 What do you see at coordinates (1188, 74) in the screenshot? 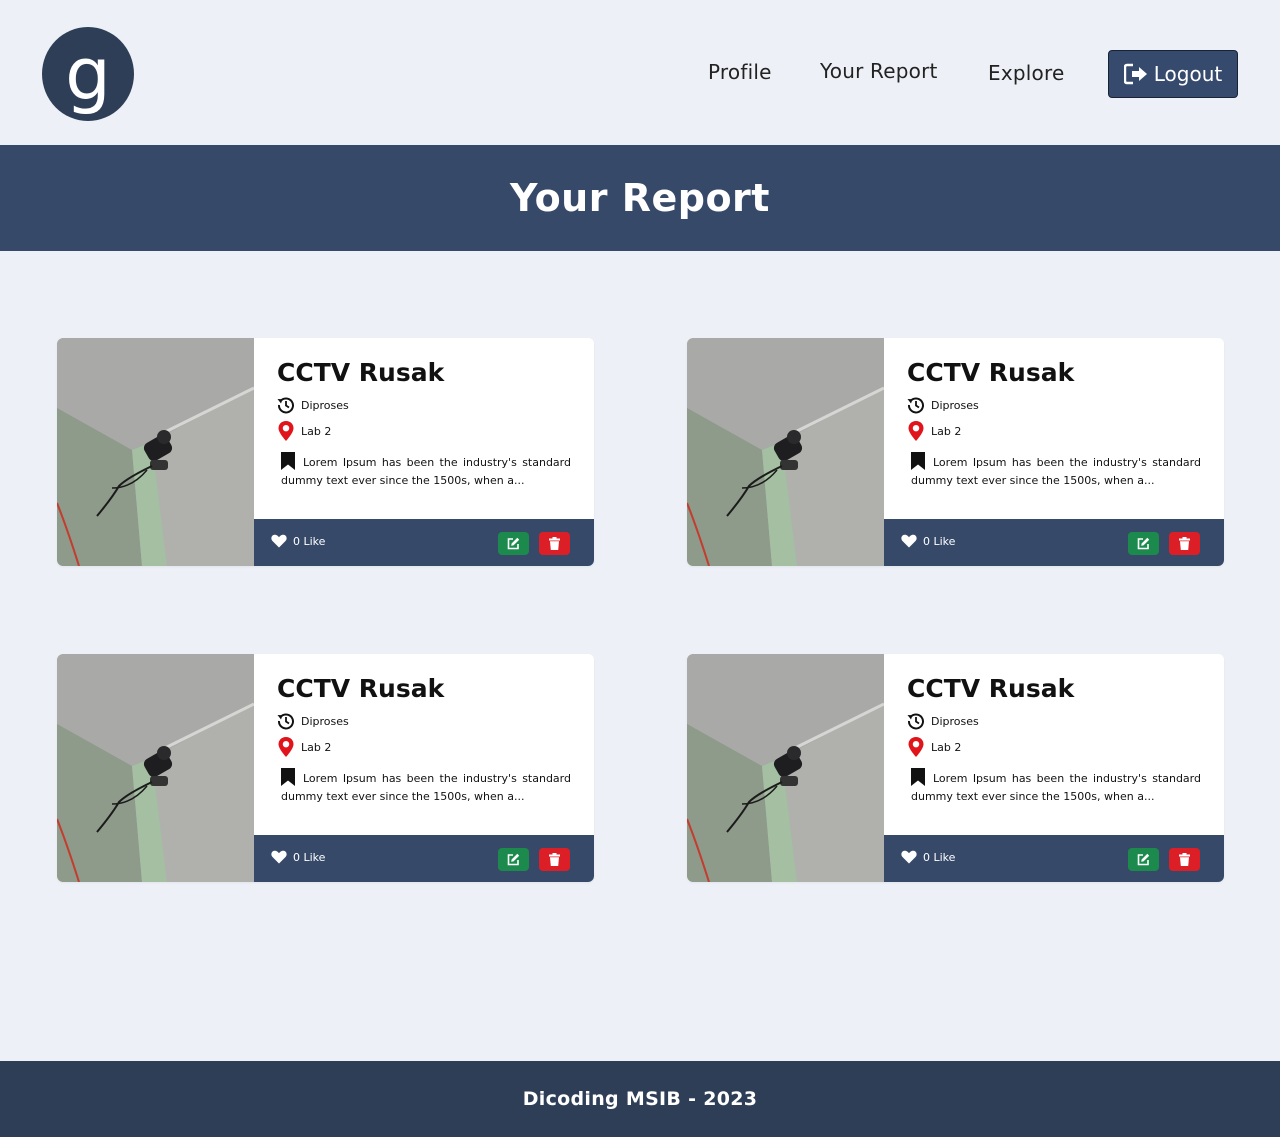
I see `logout-label: Logout` at bounding box center [1188, 74].